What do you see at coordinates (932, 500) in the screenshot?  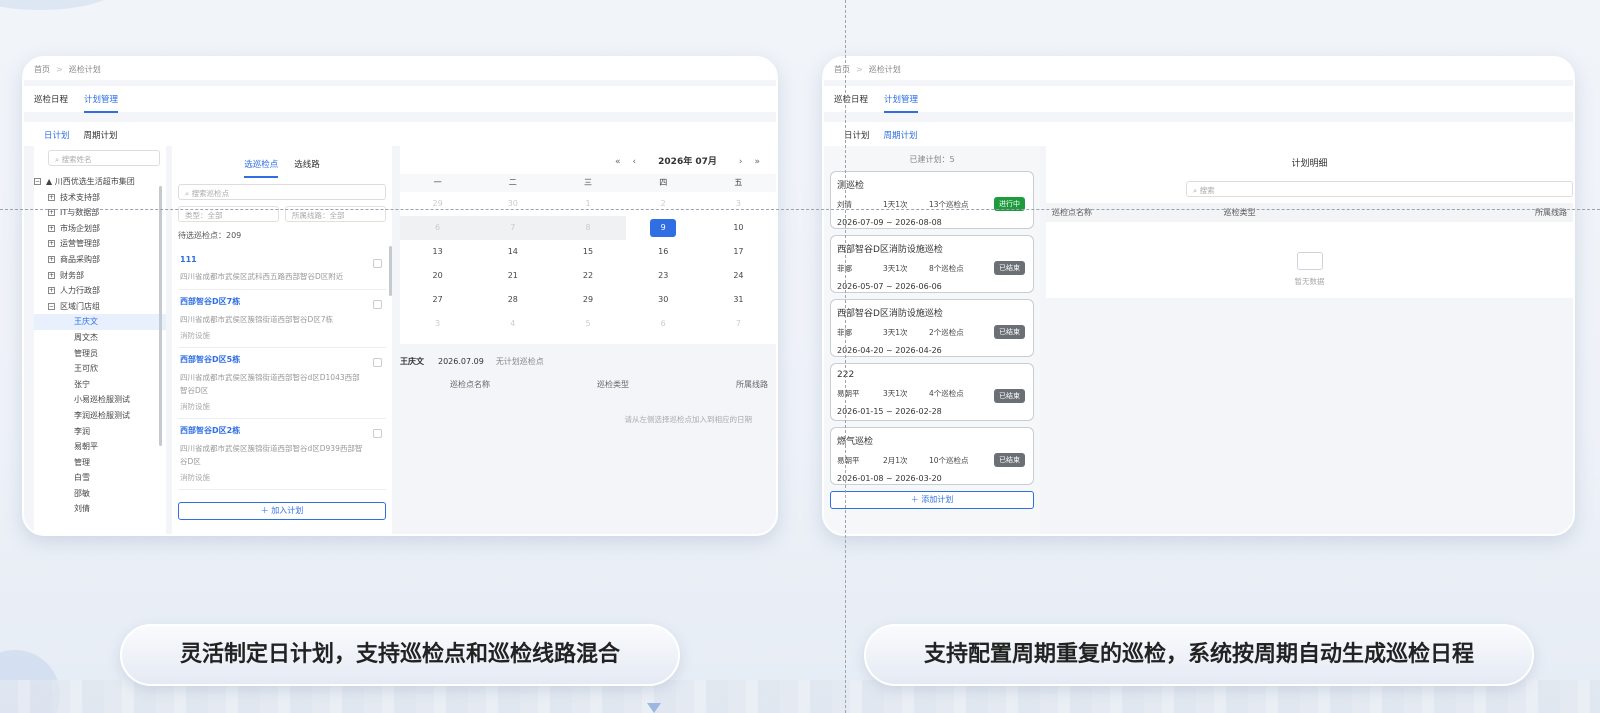 I see `add-plan-button: ＋ 添加计划` at bounding box center [932, 500].